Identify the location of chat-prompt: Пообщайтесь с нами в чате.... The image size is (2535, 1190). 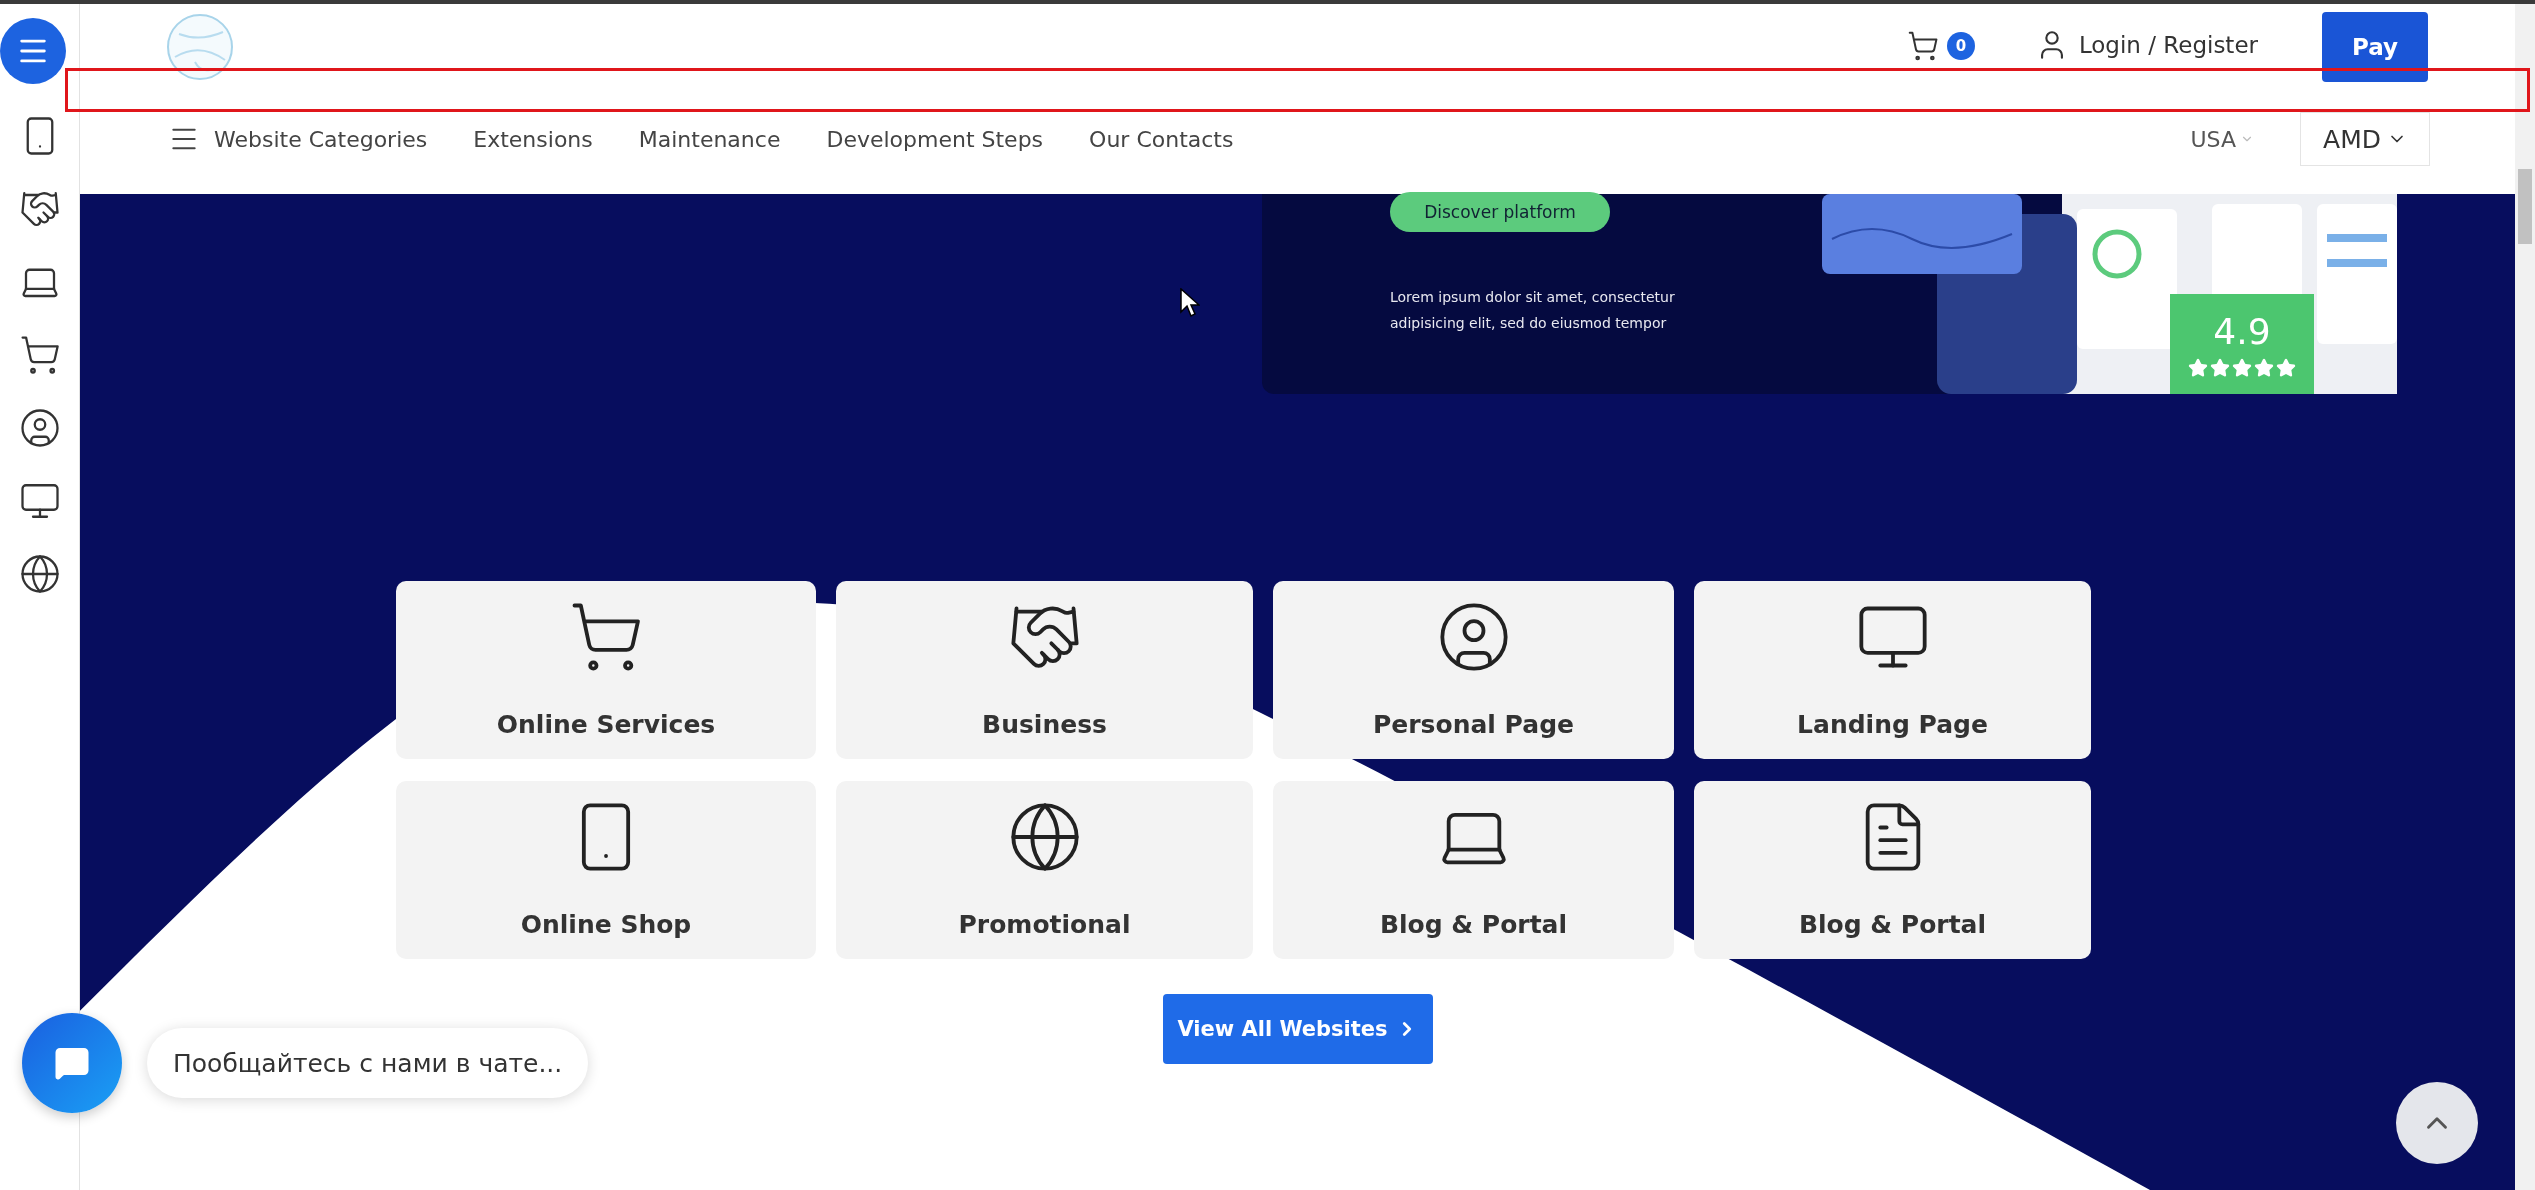
(368, 1063).